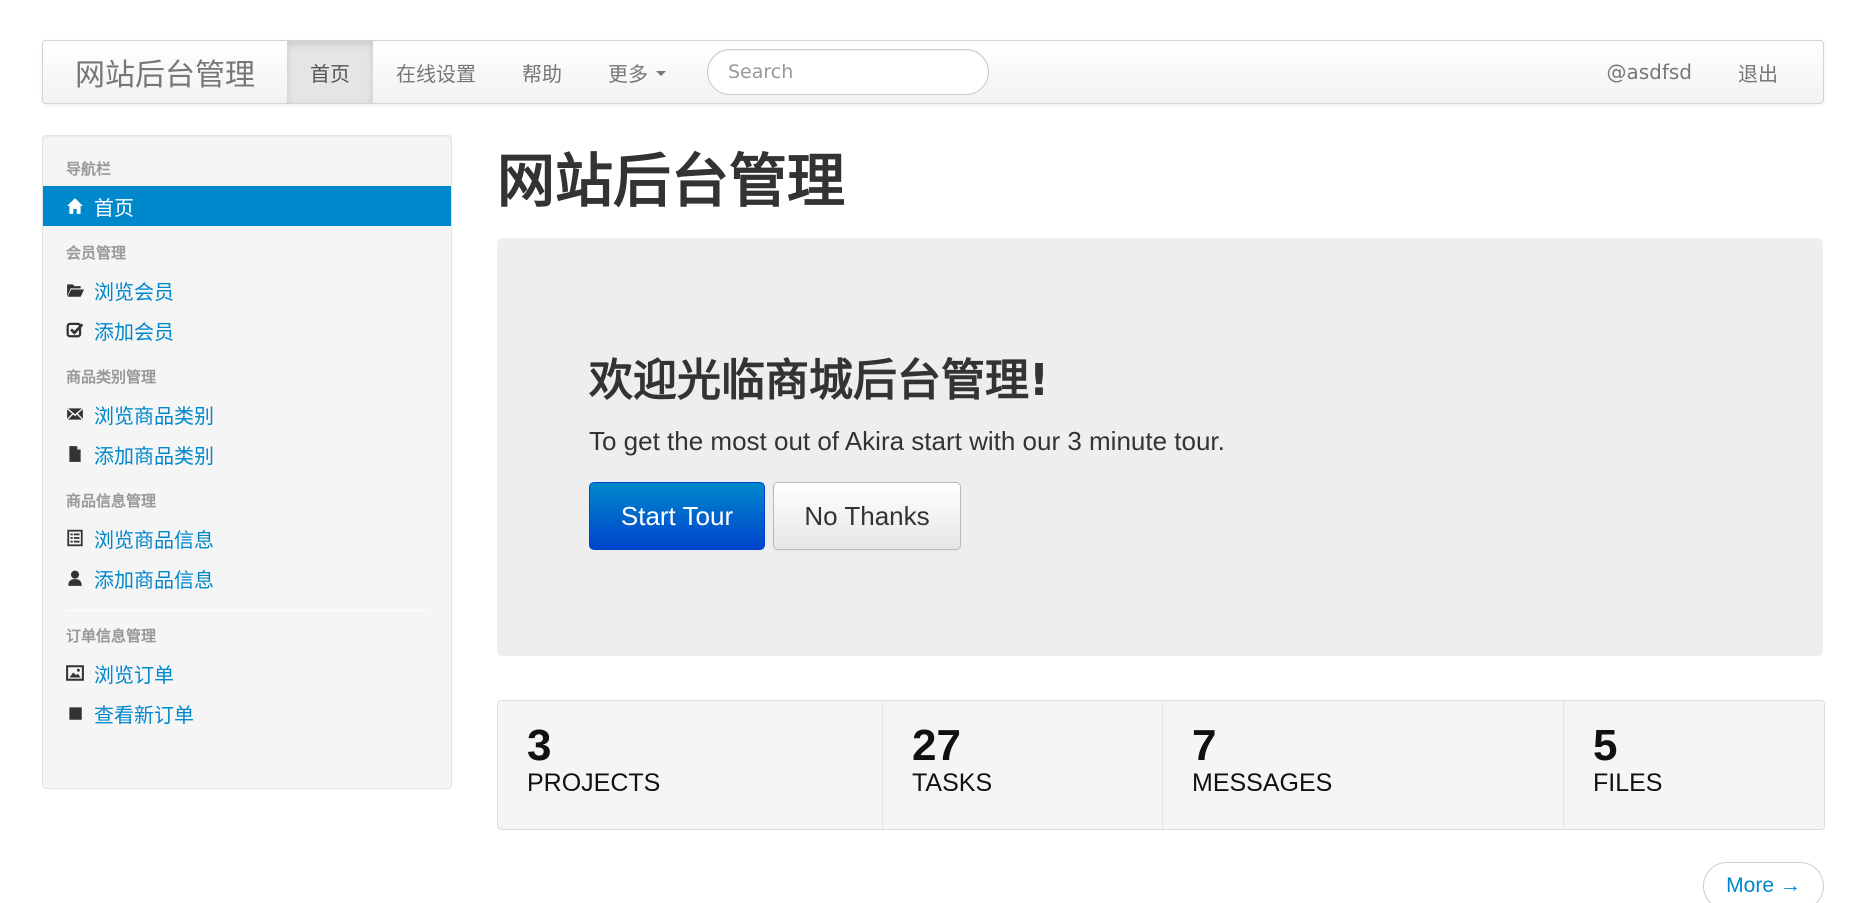 This screenshot has width=1871, height=903. Describe the element at coordinates (628, 73) in the screenshot. I see `nav-item-label: 更多` at that location.